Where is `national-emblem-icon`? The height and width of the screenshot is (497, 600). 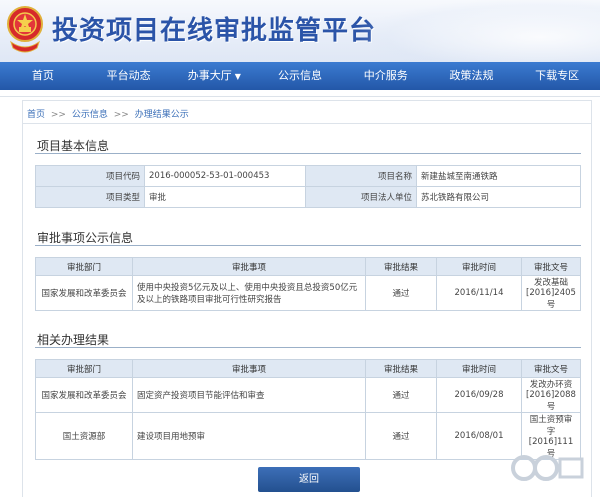
national-emblem-icon is located at coordinates (25, 29).